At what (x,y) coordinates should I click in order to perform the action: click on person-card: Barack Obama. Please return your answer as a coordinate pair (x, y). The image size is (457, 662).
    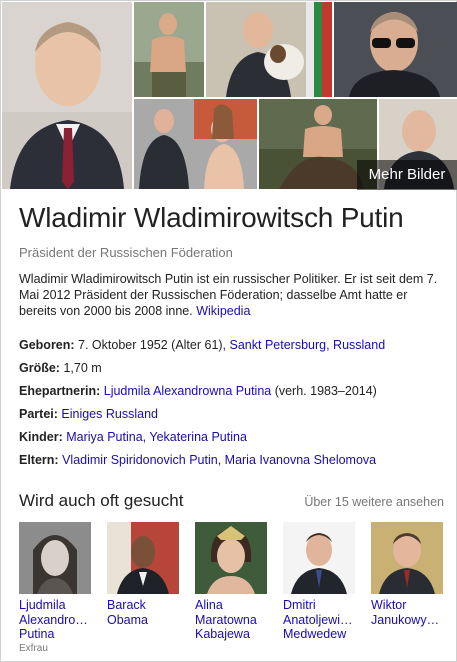
    Looking at the image, I should click on (144, 575).